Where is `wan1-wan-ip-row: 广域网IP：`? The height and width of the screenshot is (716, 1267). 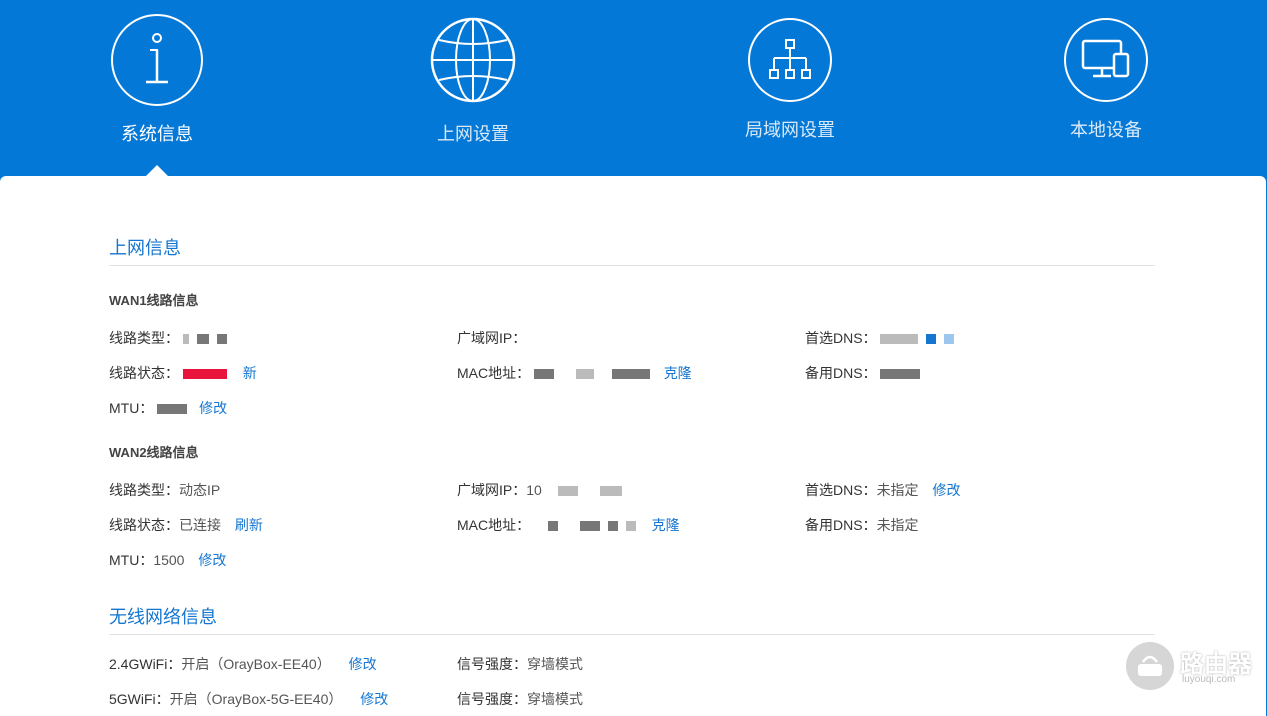 wan1-wan-ip-row: 广域网IP： is located at coordinates (491, 338).